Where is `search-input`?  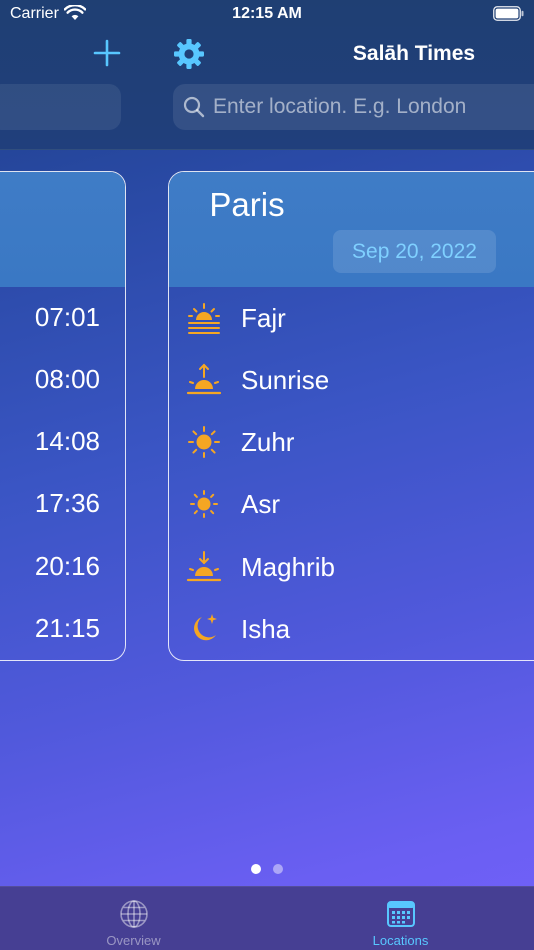
search-input is located at coordinates (373, 107).